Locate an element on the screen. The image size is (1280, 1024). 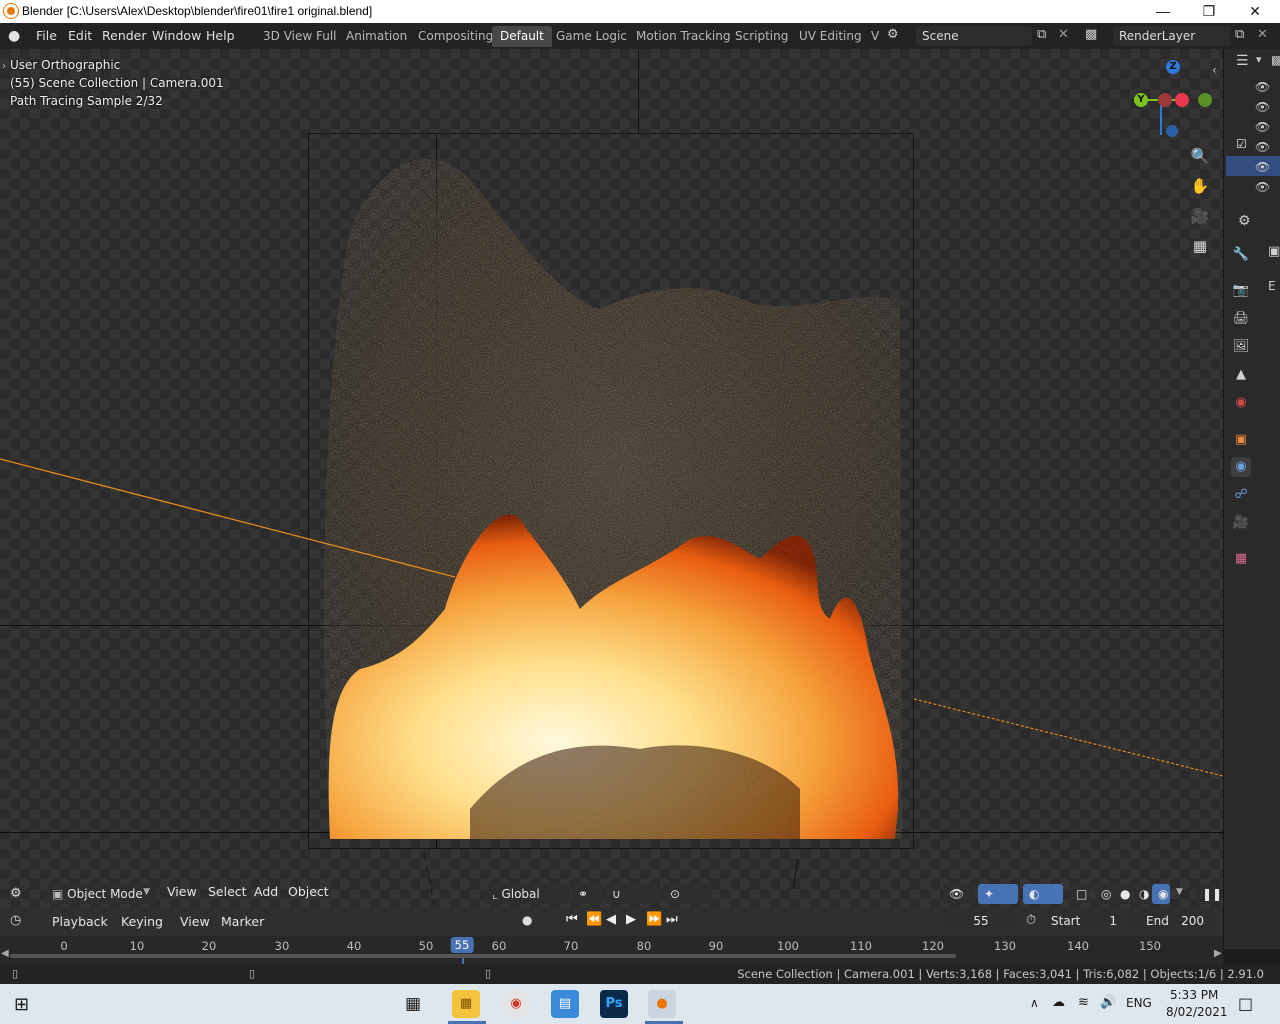
wifi-icon: ≋ is located at coordinates (1083, 1002).